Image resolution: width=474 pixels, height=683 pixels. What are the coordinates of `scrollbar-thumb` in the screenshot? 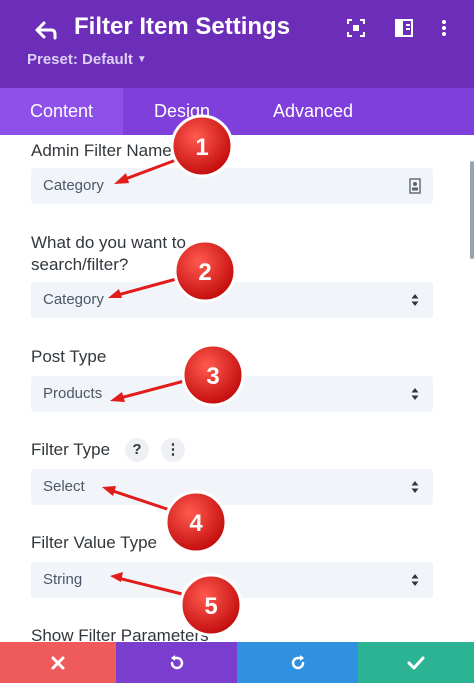 It's located at (472, 210).